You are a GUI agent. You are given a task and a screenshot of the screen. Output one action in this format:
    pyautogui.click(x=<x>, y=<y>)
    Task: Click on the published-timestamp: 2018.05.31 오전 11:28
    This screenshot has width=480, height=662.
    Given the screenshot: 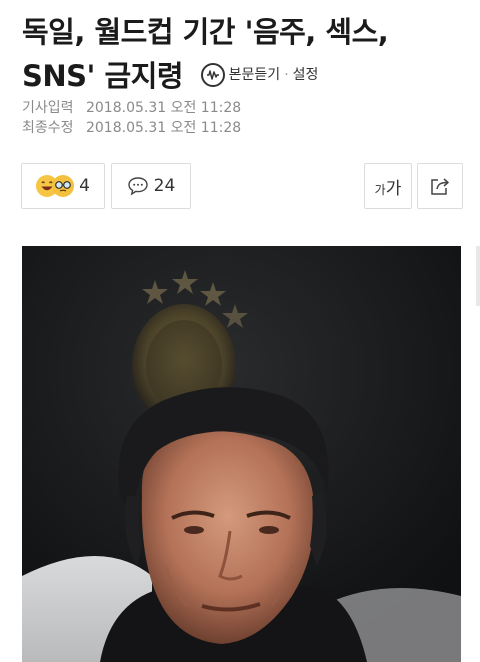 What is the action you would take?
    pyautogui.click(x=163, y=108)
    